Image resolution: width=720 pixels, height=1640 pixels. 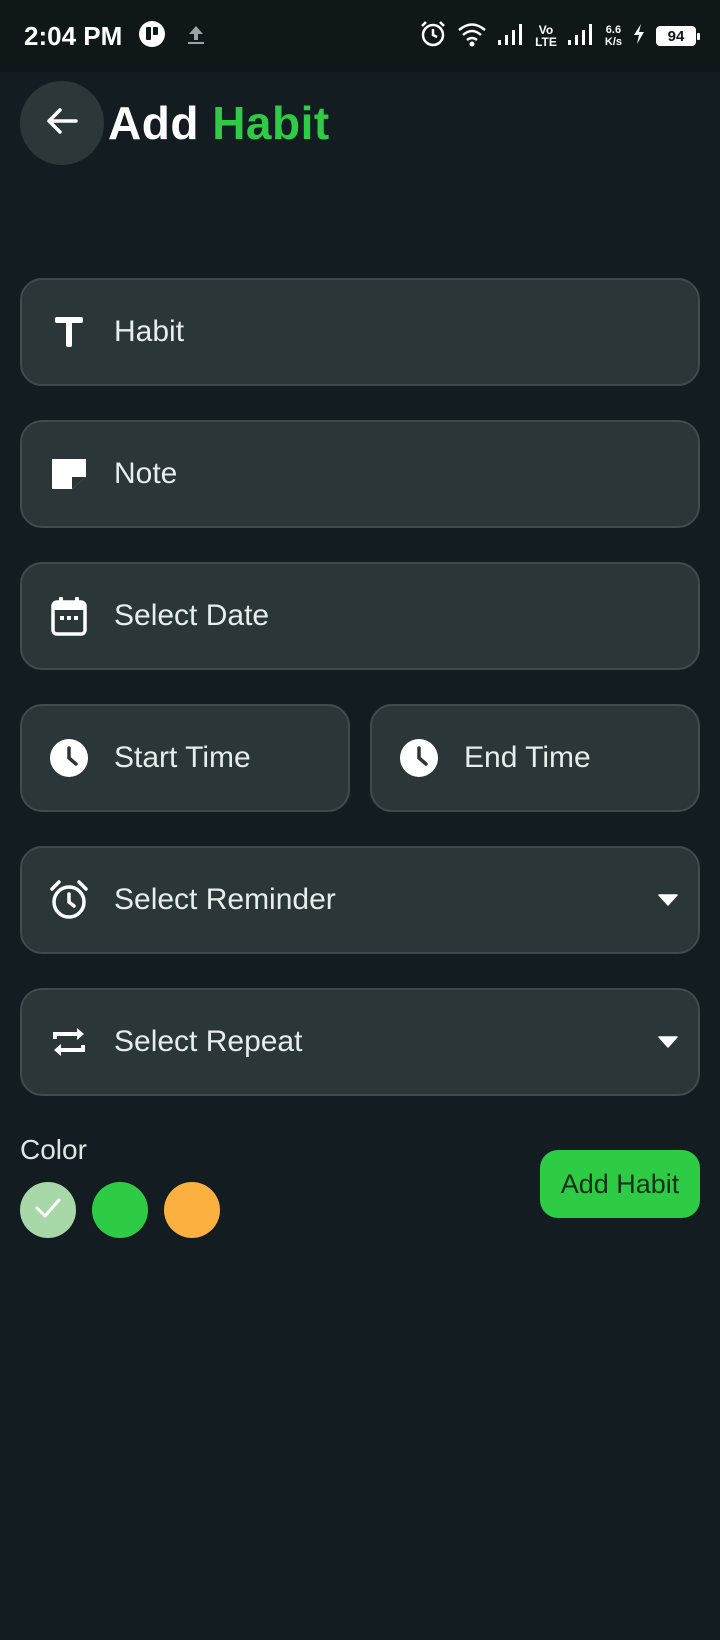 I want to click on reminder-placeholder: Select Reminder, so click(x=225, y=899).